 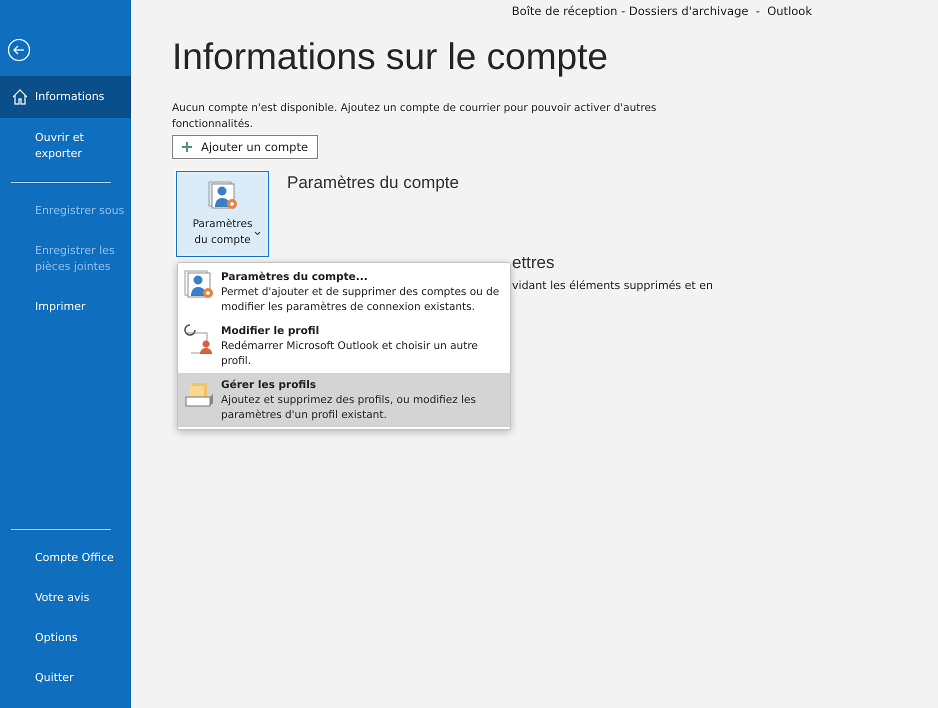 What do you see at coordinates (350, 354) in the screenshot?
I see `menu-item-description: Redémarrer Microsoft Outlook et choisir un autre profil.` at bounding box center [350, 354].